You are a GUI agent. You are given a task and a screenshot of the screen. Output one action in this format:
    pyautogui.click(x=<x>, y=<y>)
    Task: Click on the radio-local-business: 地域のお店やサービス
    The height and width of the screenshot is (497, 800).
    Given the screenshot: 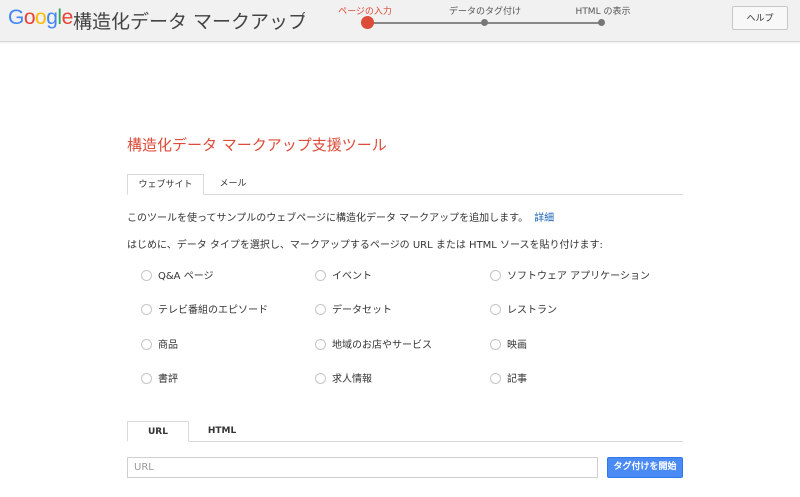 What is the action you would take?
    pyautogui.click(x=373, y=345)
    